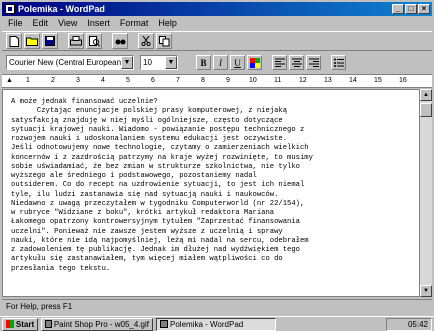 This screenshot has height=331, width=434. What do you see at coordinates (424, 9) in the screenshot?
I see `close-button: ×` at bounding box center [424, 9].